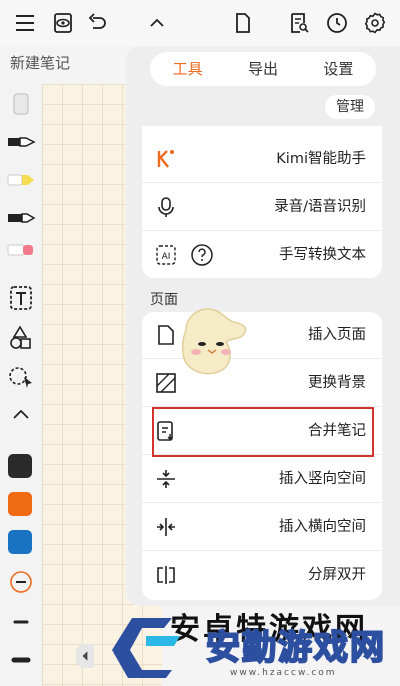 The width and height of the screenshot is (400, 686). Describe the element at coordinates (262, 207) in the screenshot. I see `voice-recognition-row: 录音/语音识别` at that location.